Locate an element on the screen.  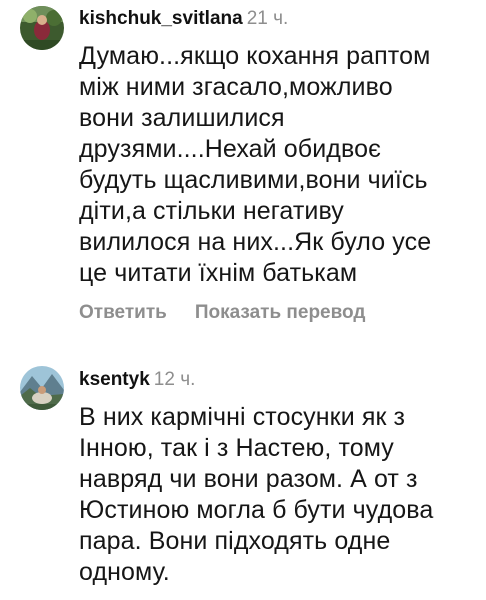
comment-username: ksentyk is located at coordinates (114, 379).